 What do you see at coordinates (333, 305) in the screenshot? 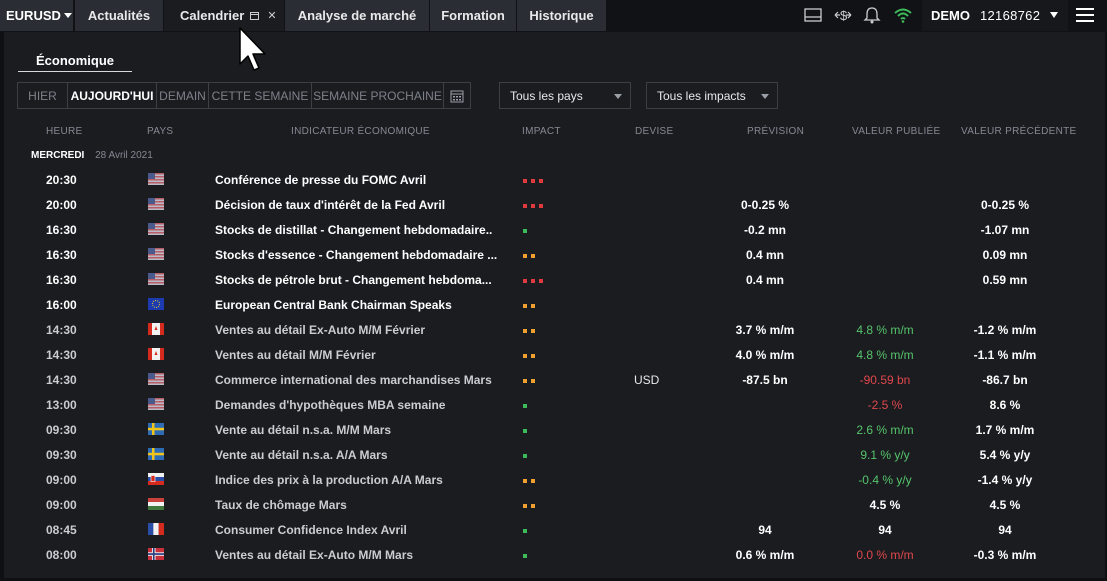
I see `event-indicator: European Central Bank Chairman Speaks` at bounding box center [333, 305].